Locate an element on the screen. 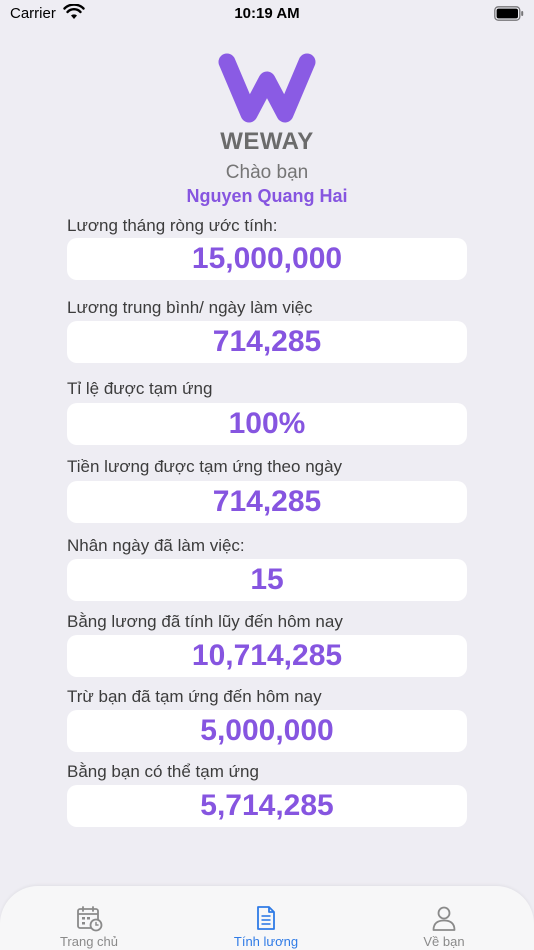 Image resolution: width=534 pixels, height=950 pixels. status-bar: Carrier 10:19 AM is located at coordinates (267, 15).